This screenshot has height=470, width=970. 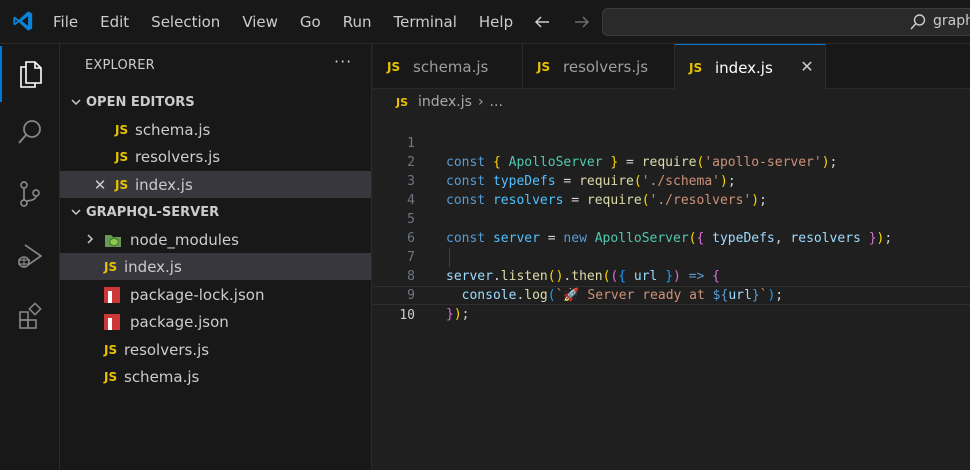 What do you see at coordinates (113, 240) in the screenshot?
I see `node-folder-icon` at bounding box center [113, 240].